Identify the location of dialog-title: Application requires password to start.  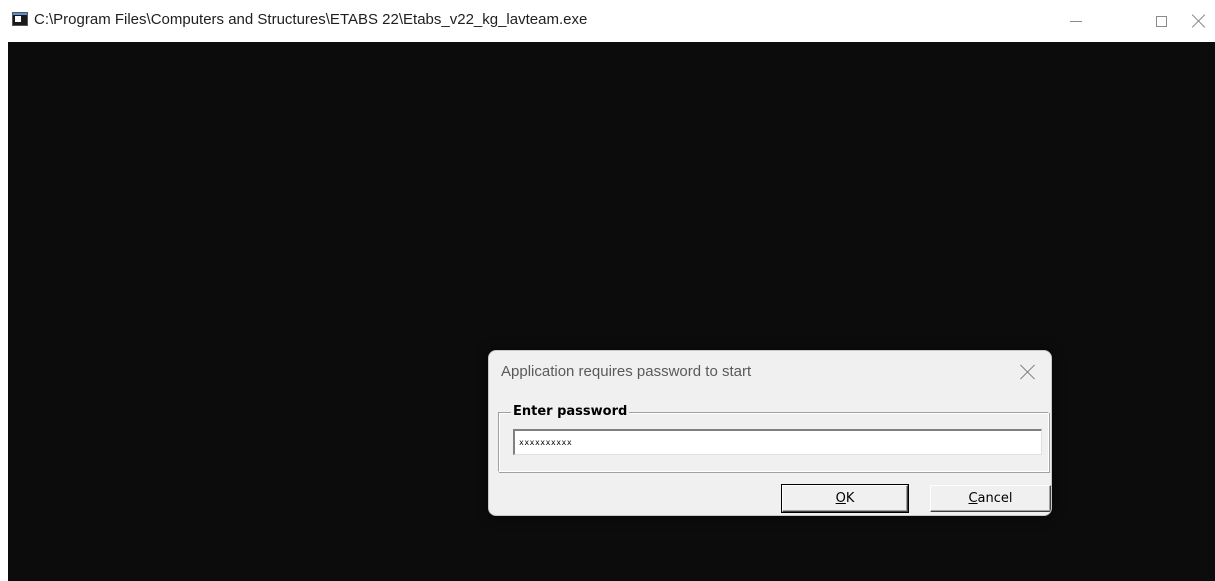
(626, 371).